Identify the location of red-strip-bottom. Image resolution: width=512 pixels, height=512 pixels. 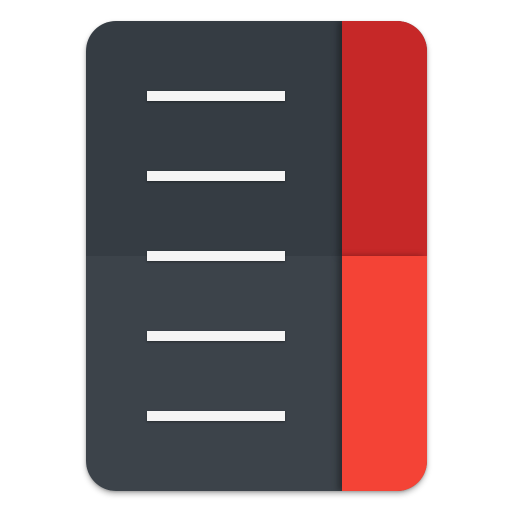
(384, 373).